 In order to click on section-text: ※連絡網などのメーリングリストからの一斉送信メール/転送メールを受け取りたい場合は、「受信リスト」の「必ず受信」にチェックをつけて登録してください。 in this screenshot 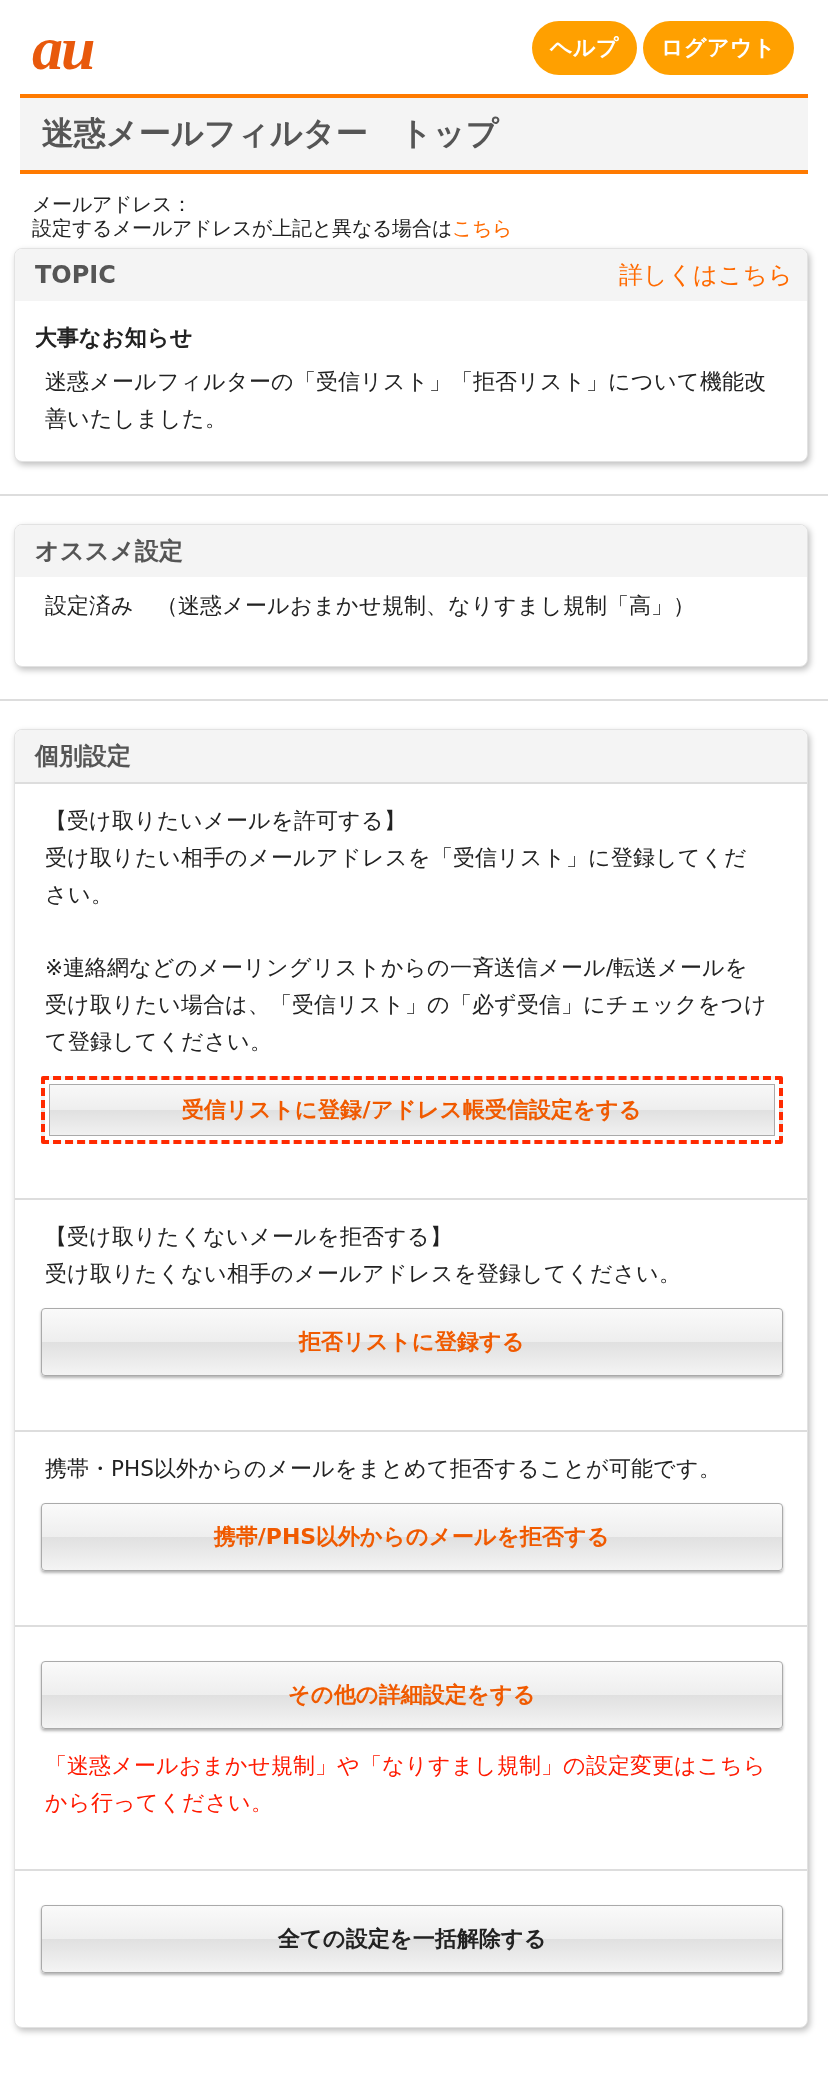, I will do `click(406, 1005)`.